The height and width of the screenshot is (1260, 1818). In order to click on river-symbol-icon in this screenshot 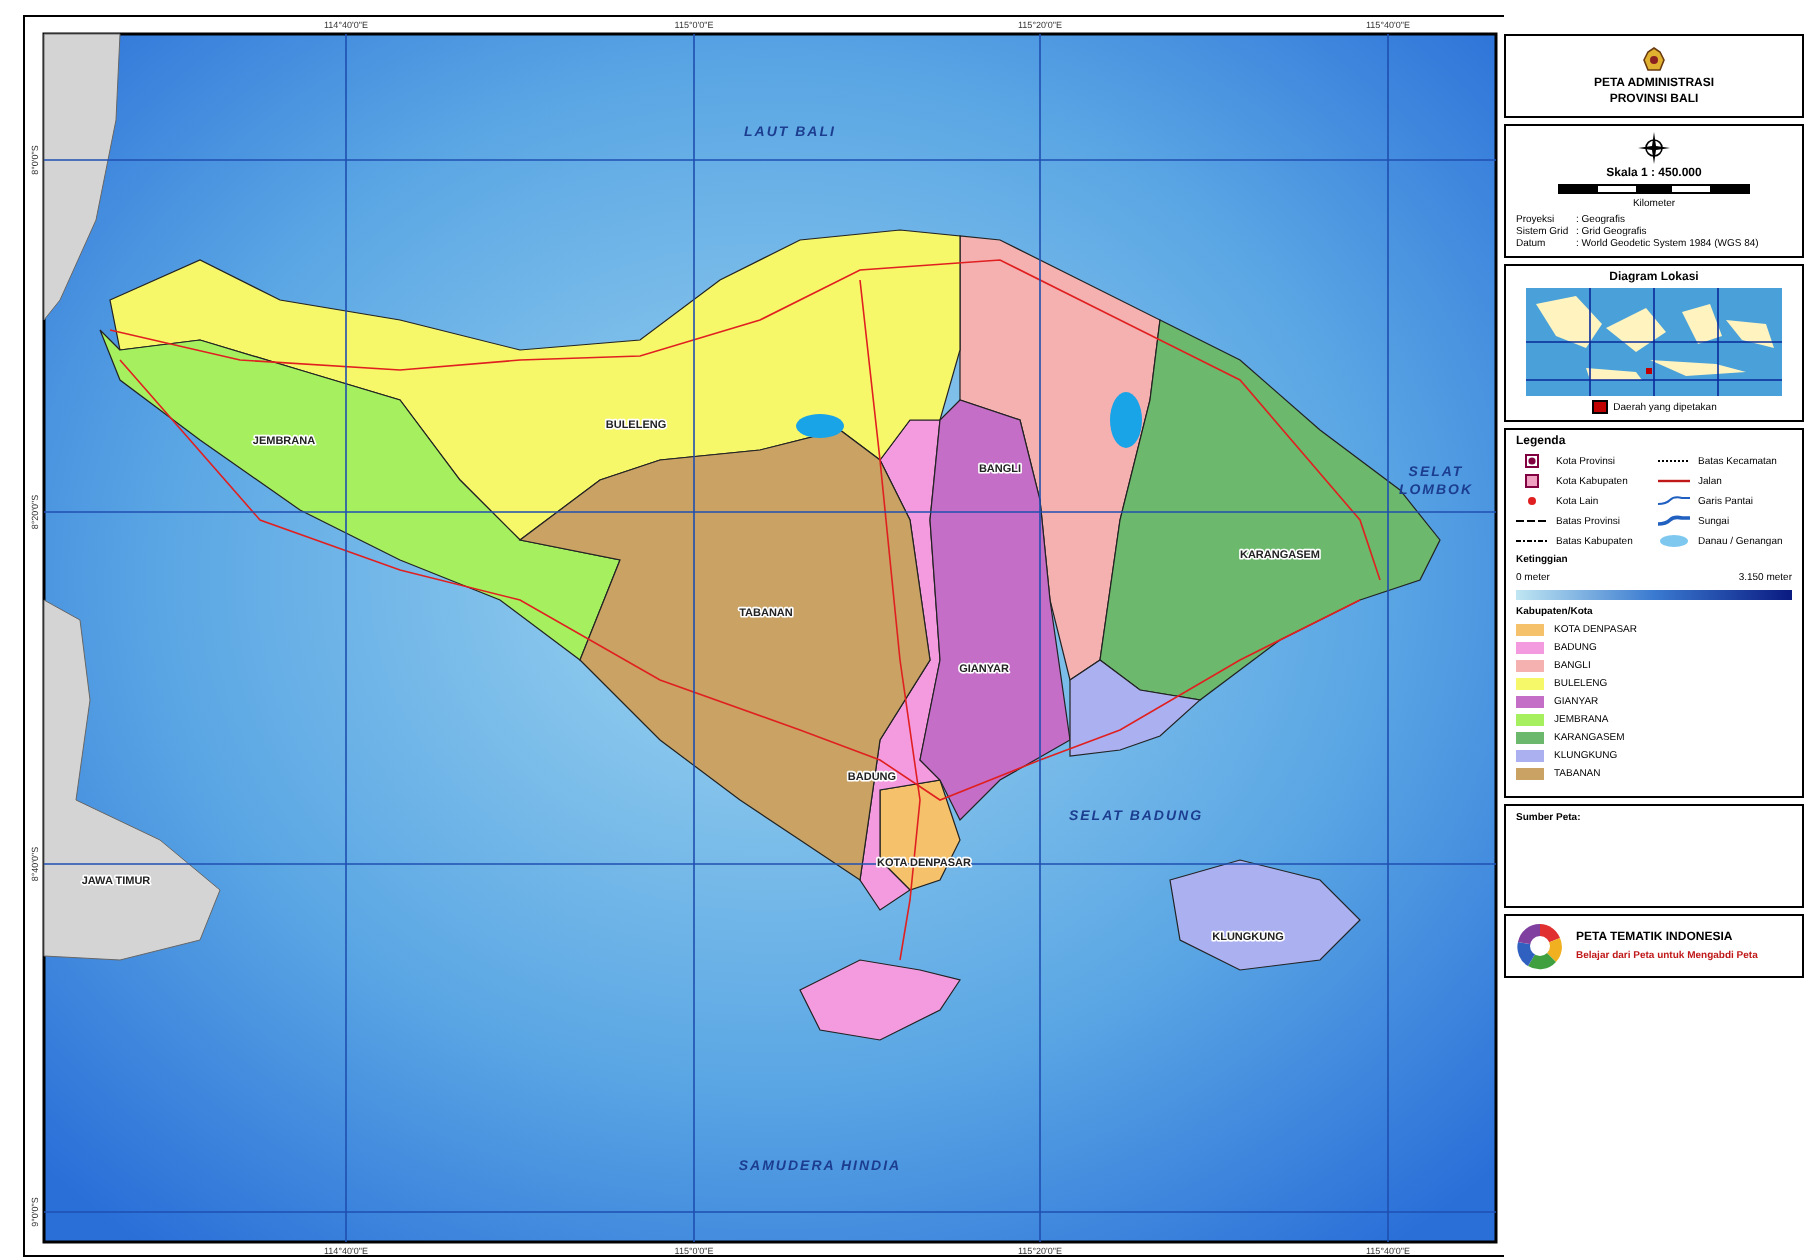, I will do `click(1674, 521)`.